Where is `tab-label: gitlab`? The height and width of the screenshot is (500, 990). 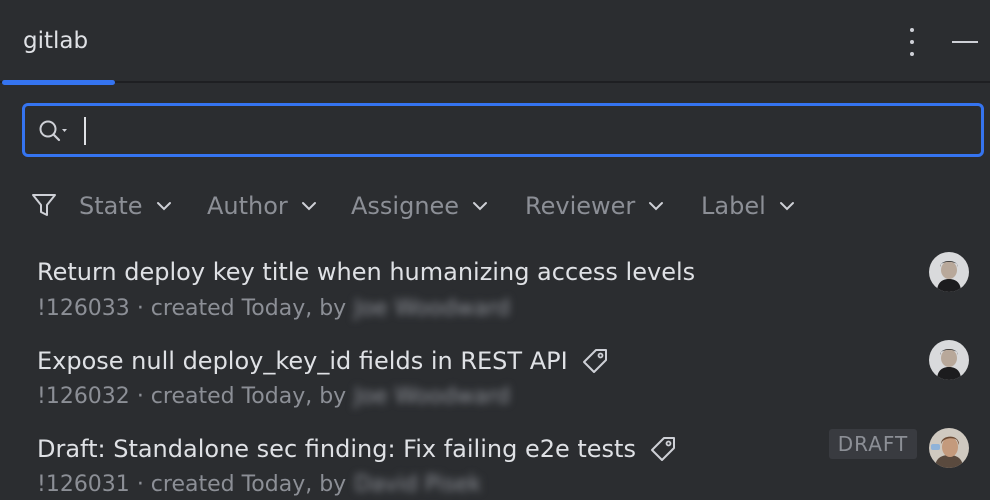
tab-label: gitlab is located at coordinates (56, 41).